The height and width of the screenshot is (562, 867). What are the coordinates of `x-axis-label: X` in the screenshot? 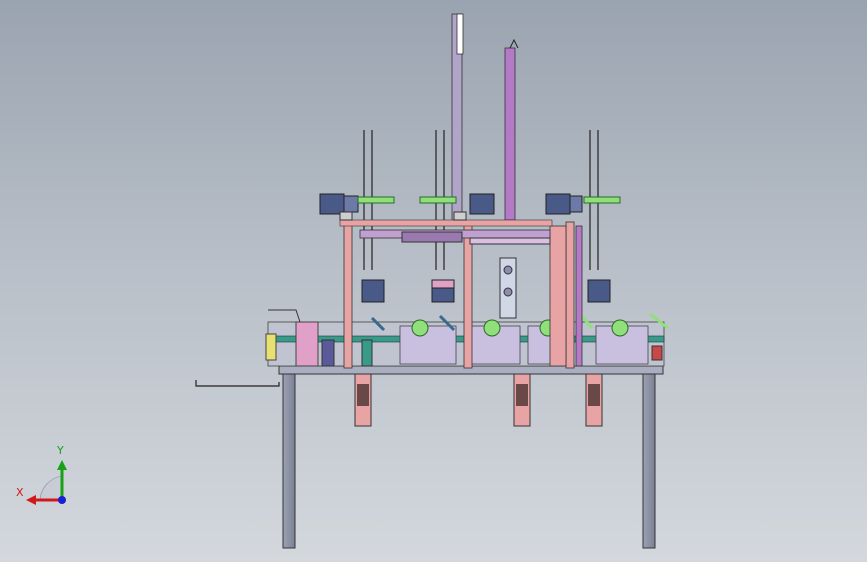 It's located at (20, 492).